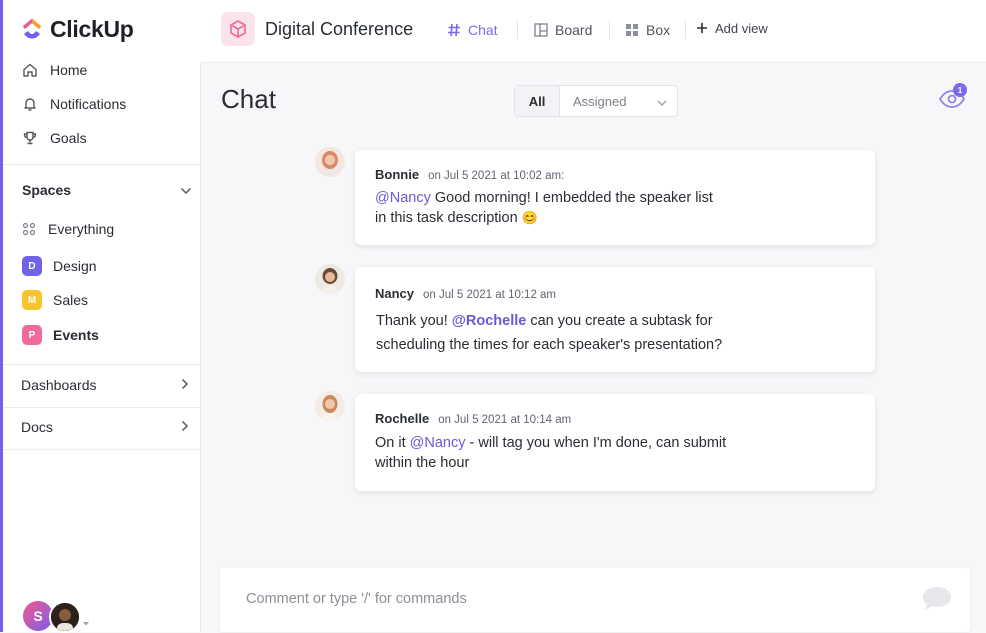  What do you see at coordinates (81, 229) in the screenshot?
I see `space-everything-label: Everything` at bounding box center [81, 229].